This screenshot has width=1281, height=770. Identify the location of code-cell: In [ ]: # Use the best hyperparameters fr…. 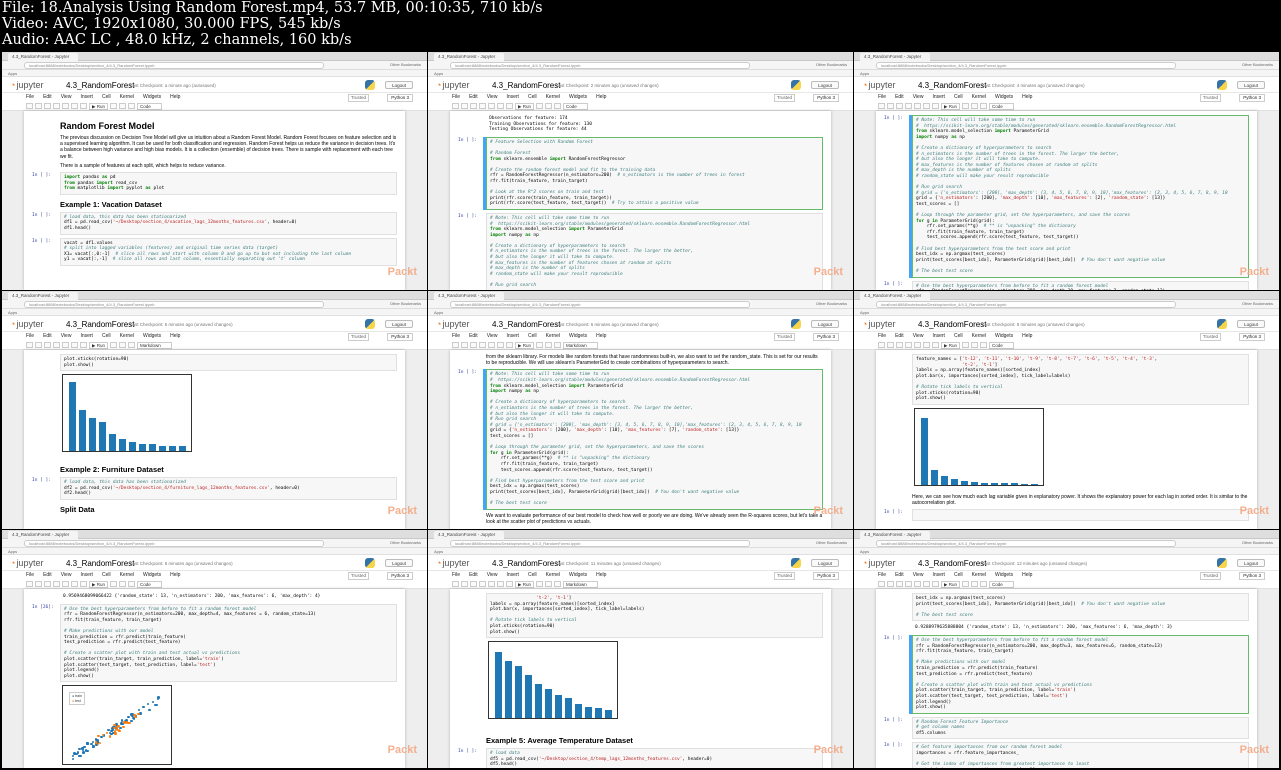
(1066, 285).